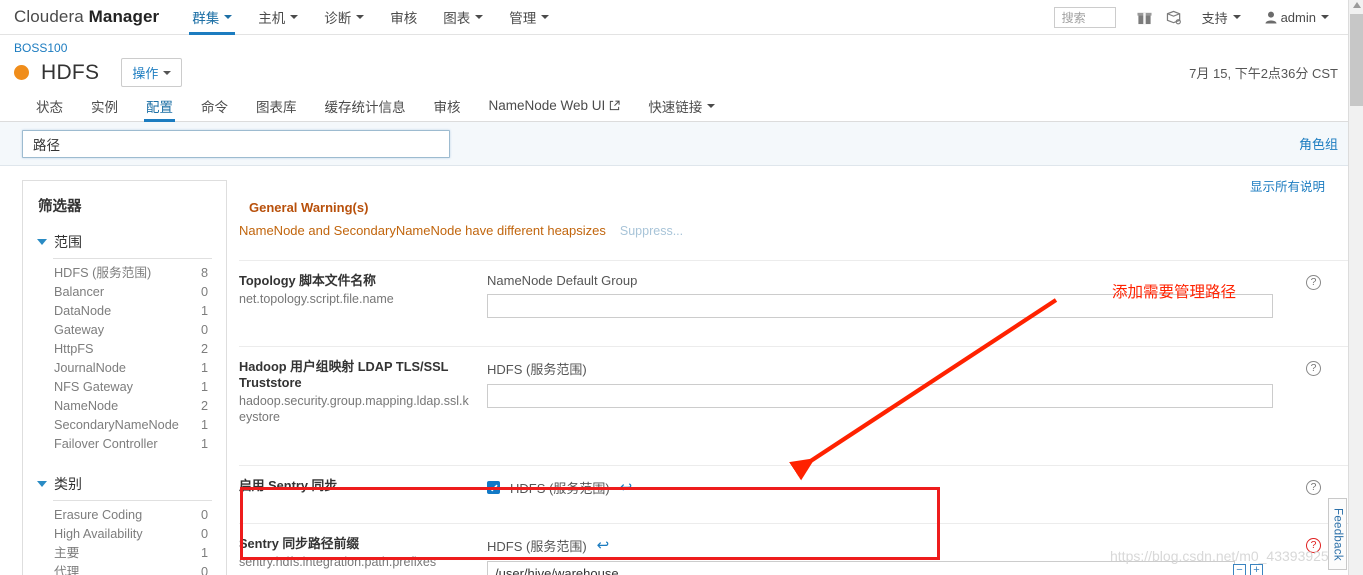  What do you see at coordinates (1271, 17) in the screenshot?
I see `user-icon` at bounding box center [1271, 17].